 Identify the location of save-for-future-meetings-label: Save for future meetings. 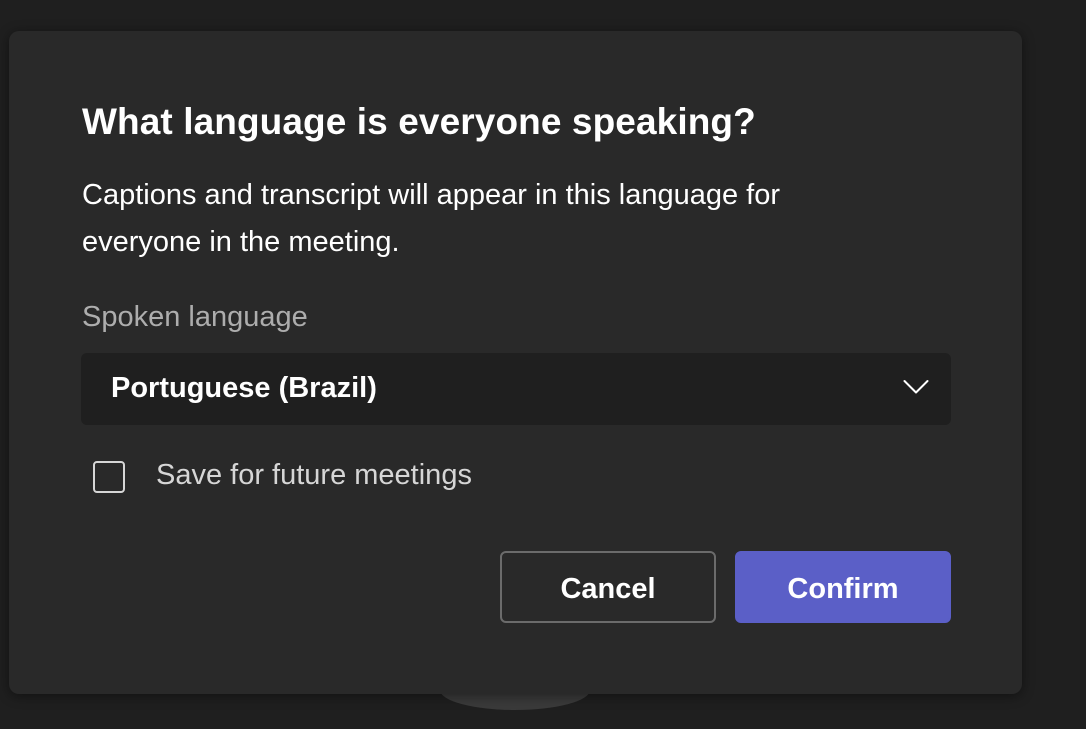
(314, 475).